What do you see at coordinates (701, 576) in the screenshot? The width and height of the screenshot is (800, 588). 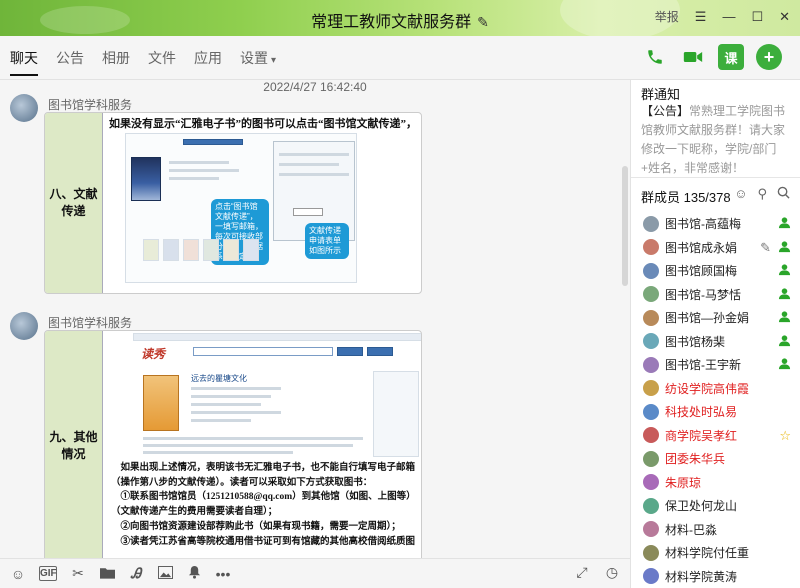 I see `member-name: 材料学院黄涛` at bounding box center [701, 576].